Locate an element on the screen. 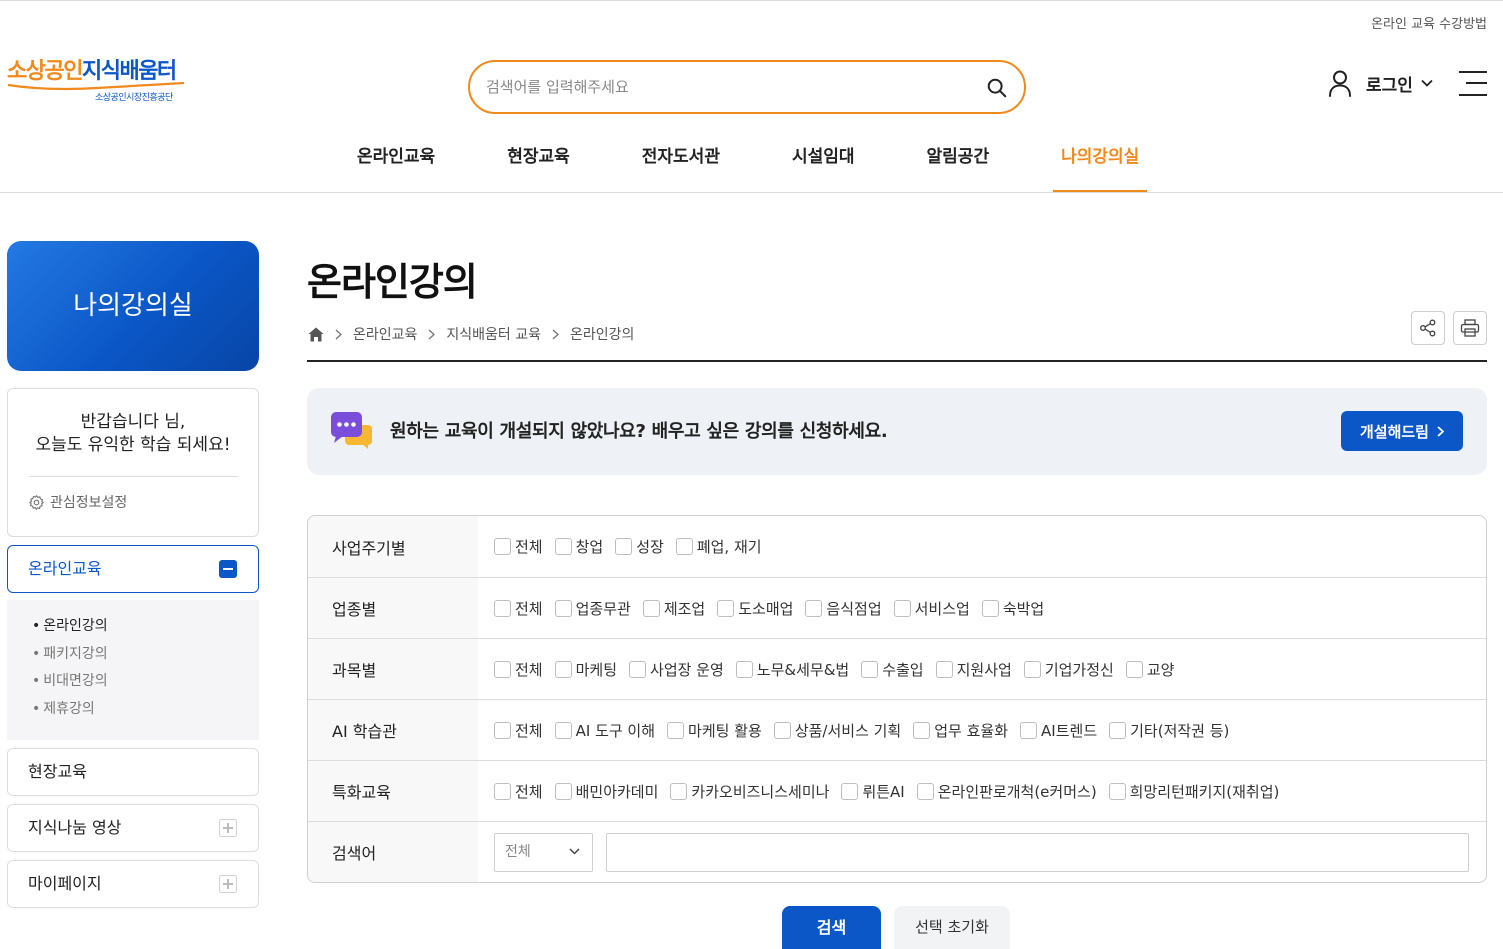 The height and width of the screenshot is (949, 1503). search-input is located at coordinates (726, 87).